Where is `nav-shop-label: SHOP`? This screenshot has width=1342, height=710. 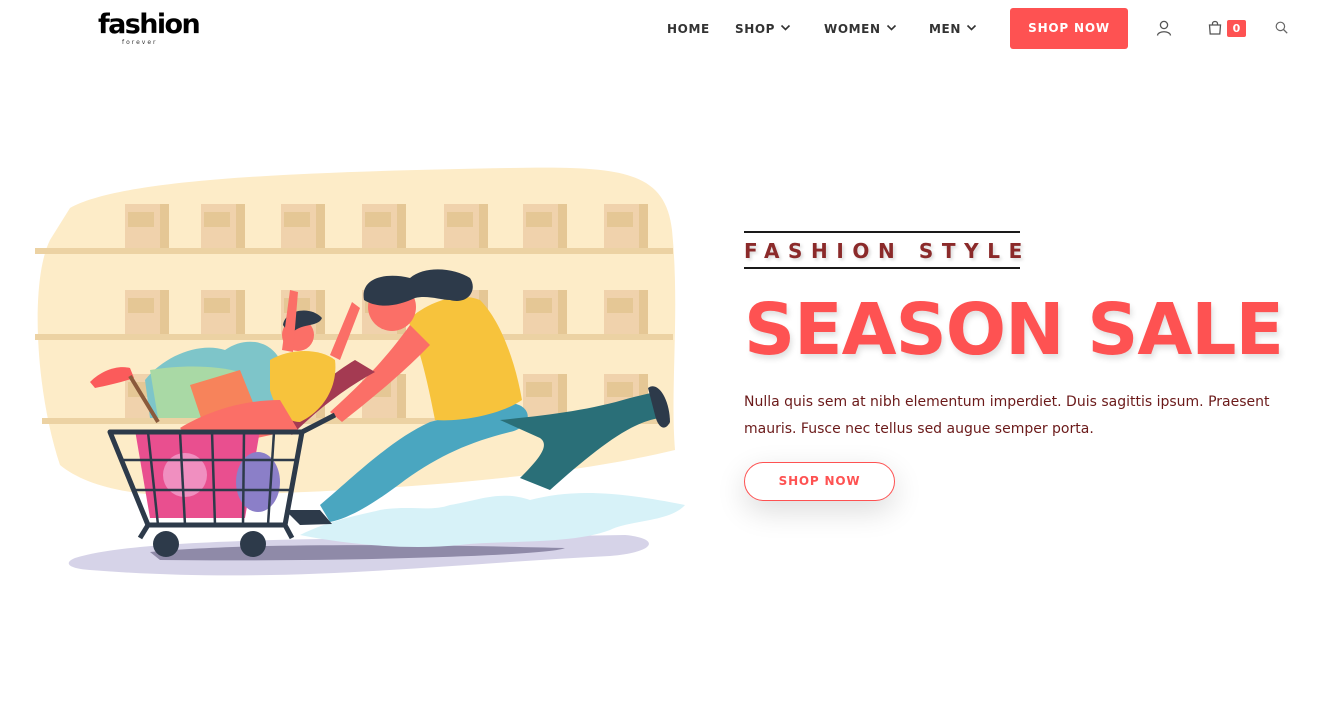
nav-shop-label: SHOP is located at coordinates (755, 29).